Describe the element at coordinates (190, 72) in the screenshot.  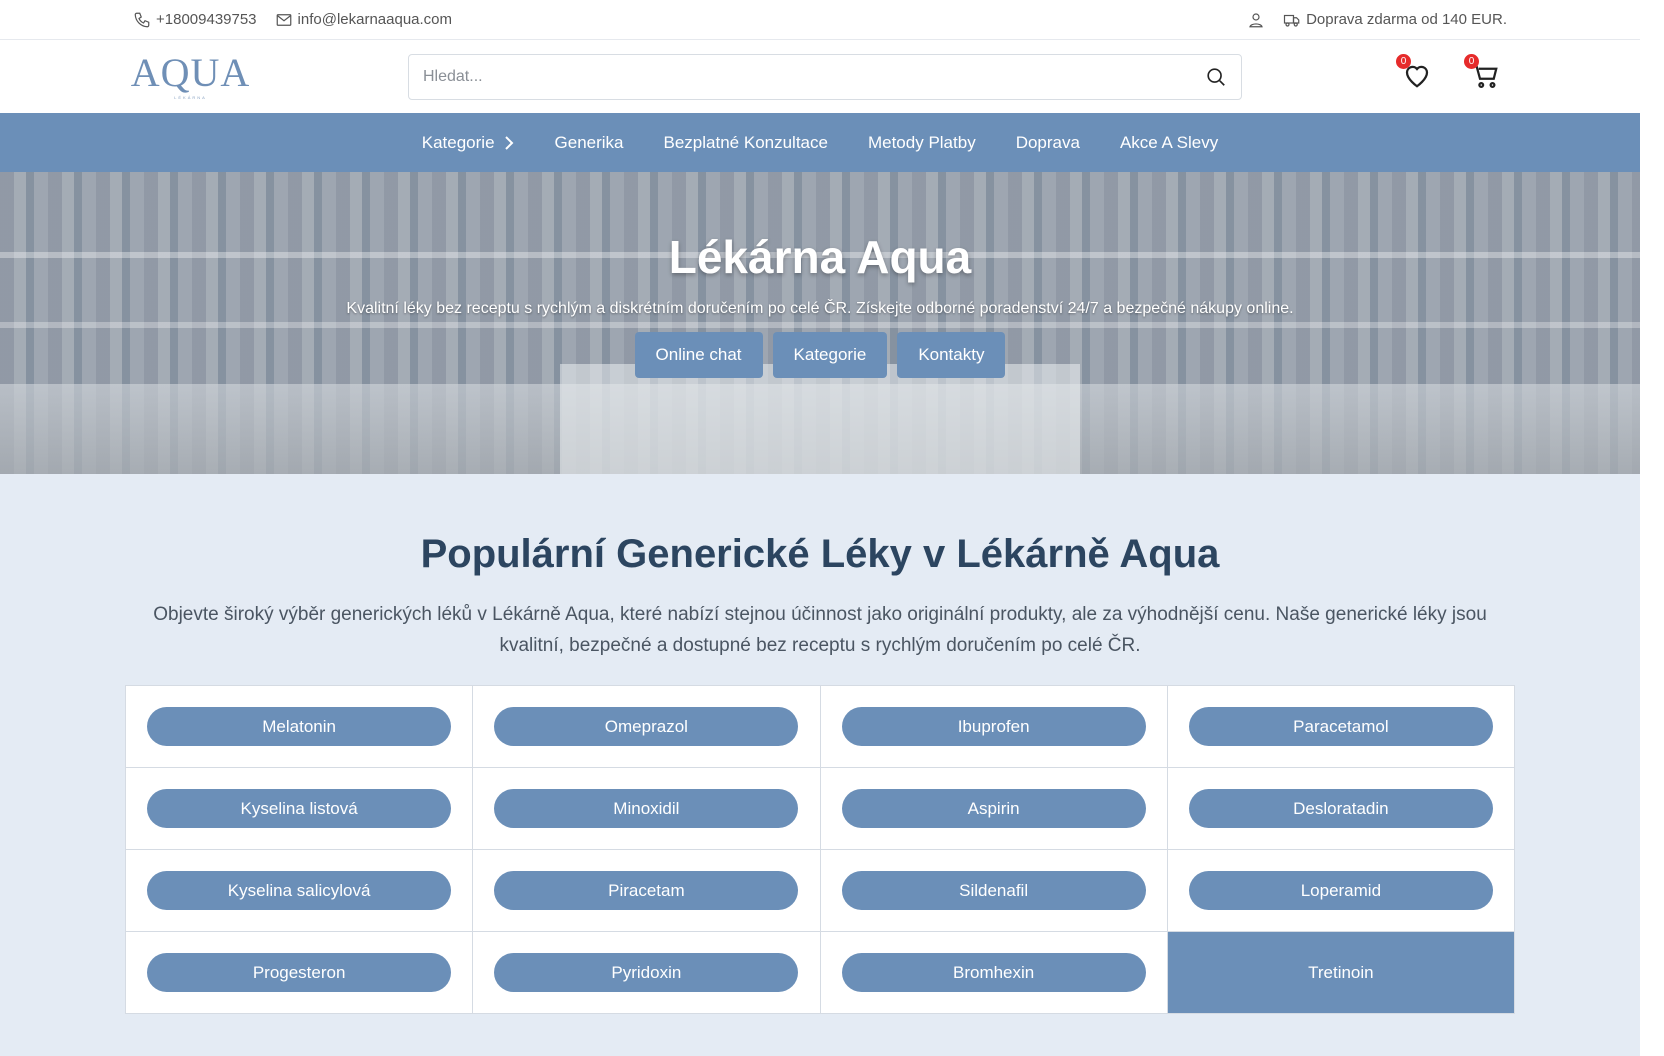
I see `logo-text: AQUA` at that location.